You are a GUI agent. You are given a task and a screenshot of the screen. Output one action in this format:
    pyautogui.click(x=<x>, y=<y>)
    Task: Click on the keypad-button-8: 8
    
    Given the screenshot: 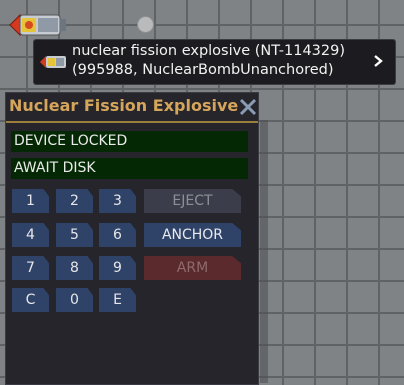 What is the action you would take?
    pyautogui.click(x=74, y=268)
    